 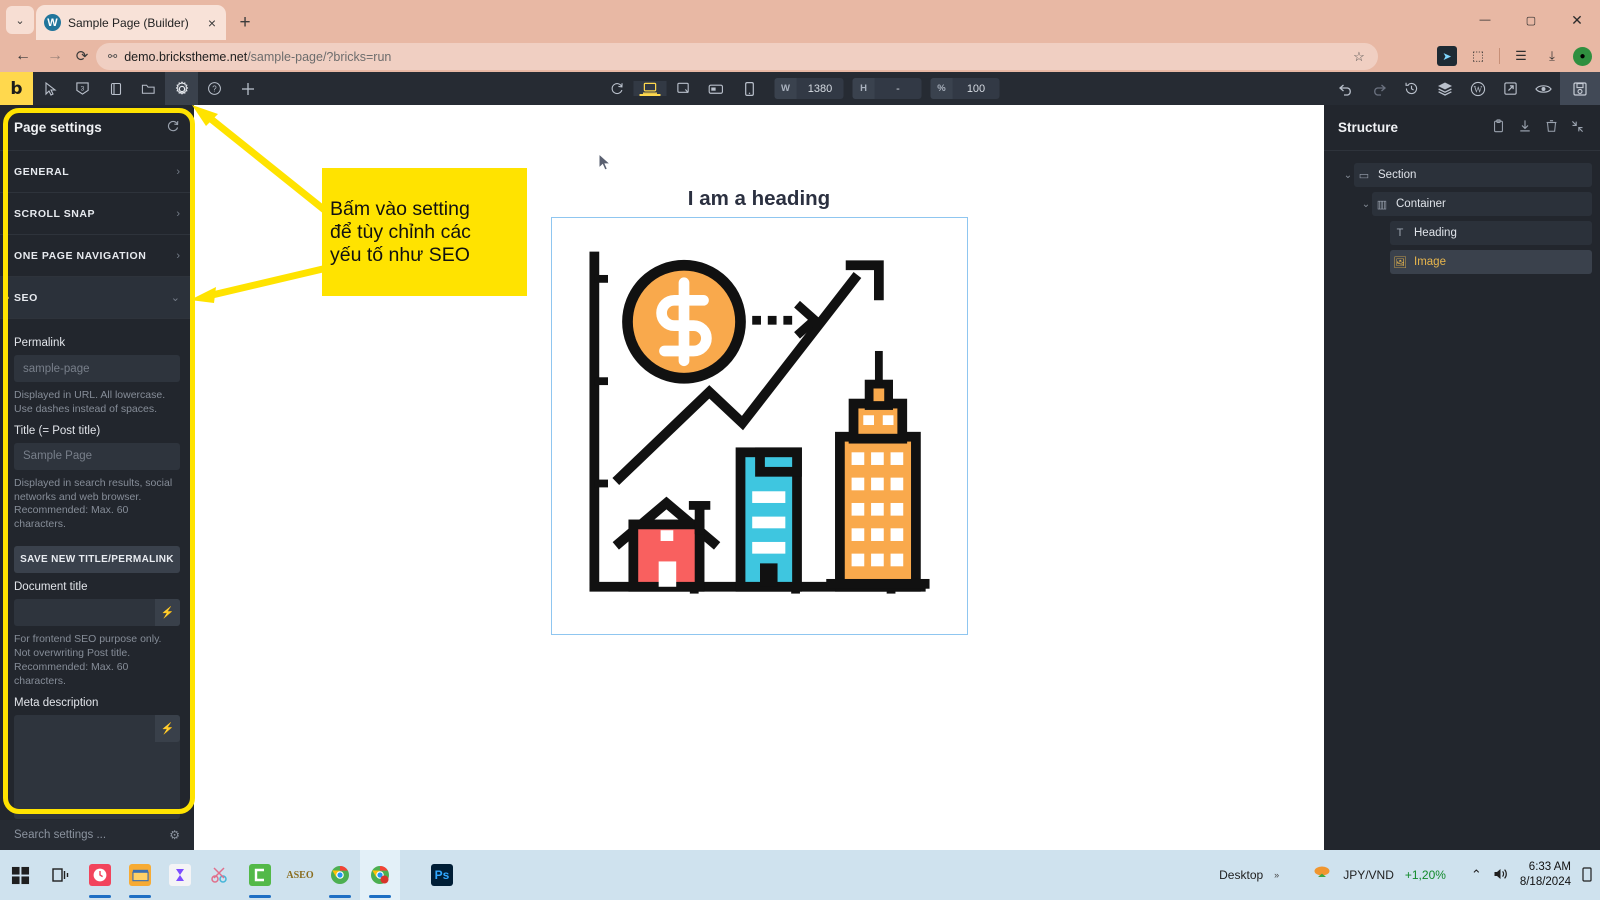 I want to click on volume-icon, so click(x=1501, y=875).